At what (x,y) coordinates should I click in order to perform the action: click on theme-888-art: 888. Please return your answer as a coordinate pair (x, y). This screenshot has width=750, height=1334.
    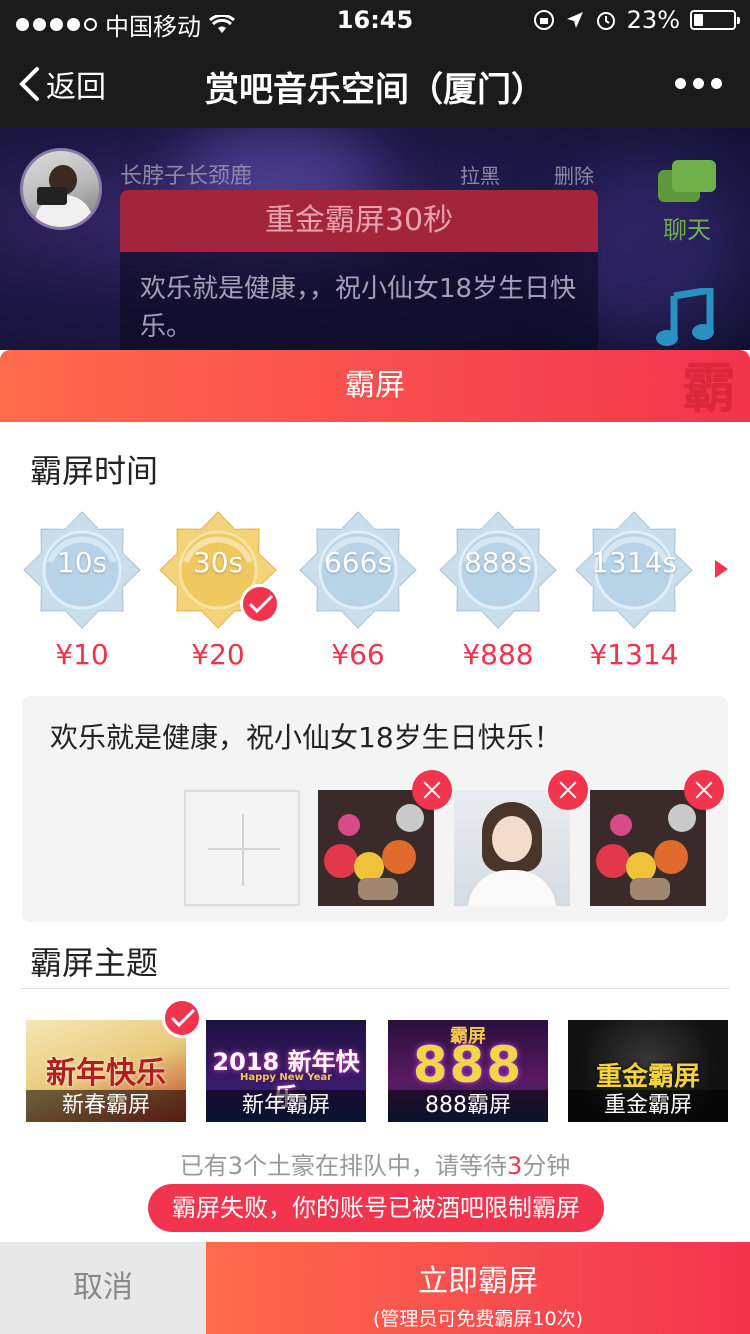
    Looking at the image, I should click on (468, 1065).